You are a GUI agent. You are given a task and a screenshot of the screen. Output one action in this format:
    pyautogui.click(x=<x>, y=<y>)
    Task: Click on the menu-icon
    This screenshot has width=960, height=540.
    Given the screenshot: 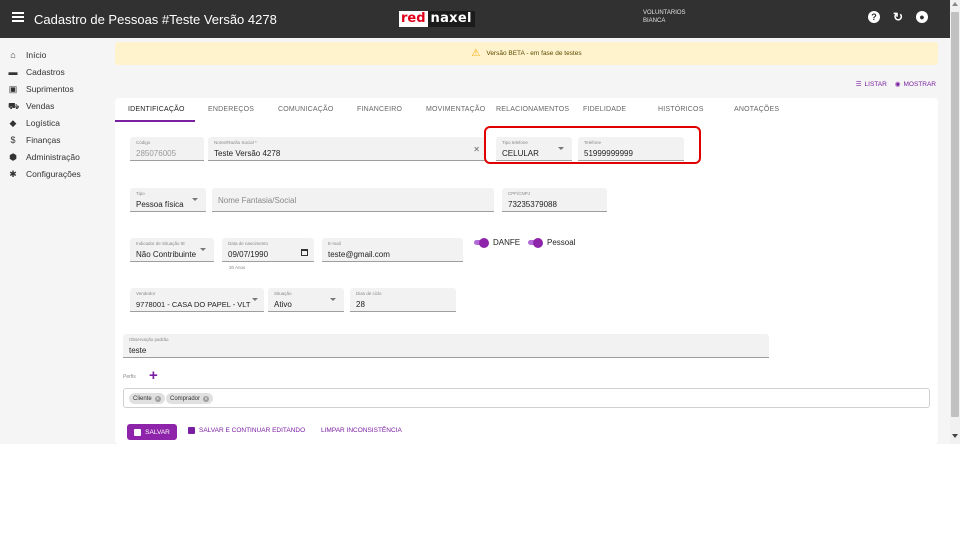 What is the action you would take?
    pyautogui.click(x=18, y=17)
    